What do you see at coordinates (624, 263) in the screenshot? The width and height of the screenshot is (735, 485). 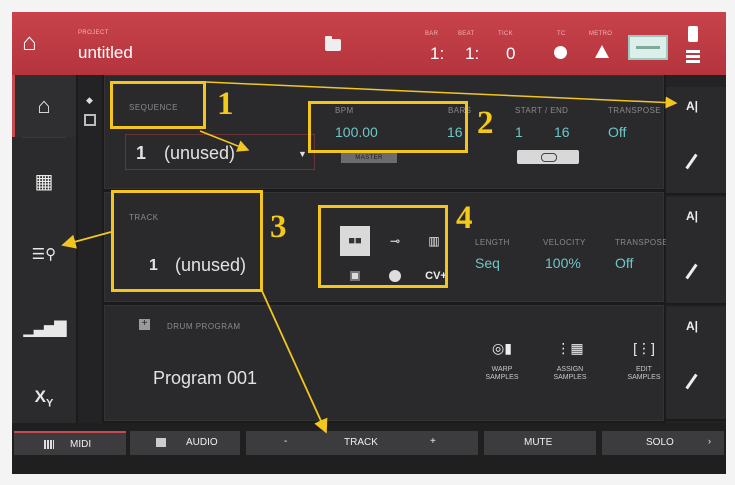 I see `track-transpose-value: Off` at bounding box center [624, 263].